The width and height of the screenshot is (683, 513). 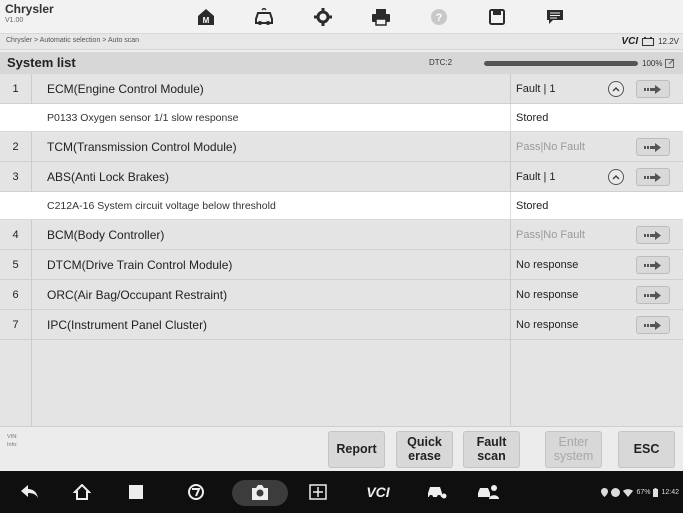 I want to click on print-button, so click(x=381, y=17).